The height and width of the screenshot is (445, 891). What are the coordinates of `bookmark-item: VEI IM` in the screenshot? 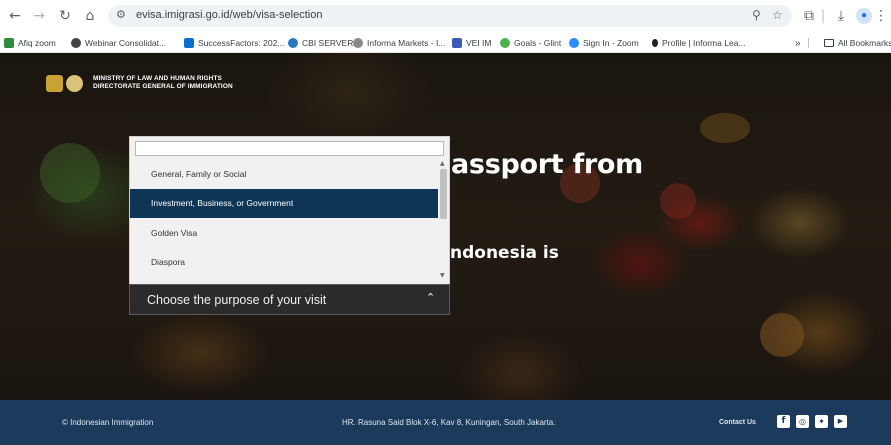 It's located at (472, 43).